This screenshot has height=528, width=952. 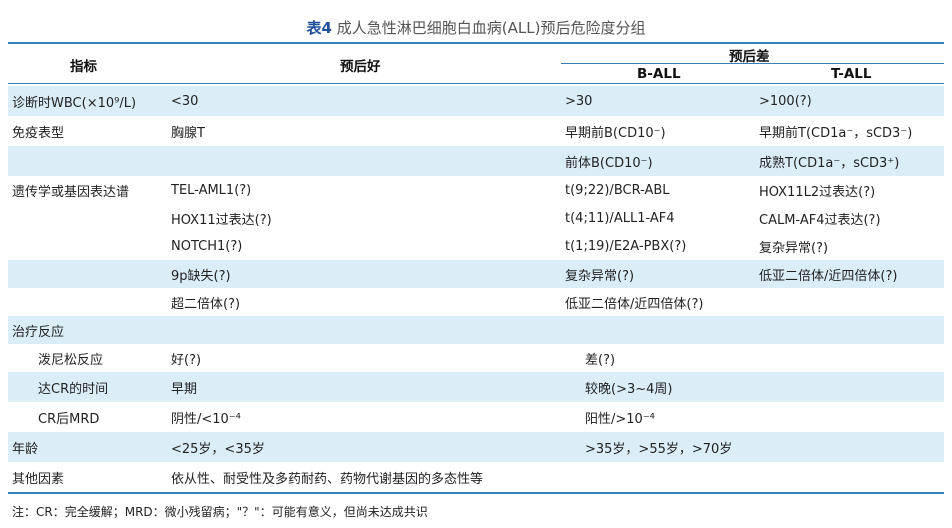 I want to click on header-good-prognosis: 预后好, so click(x=360, y=67).